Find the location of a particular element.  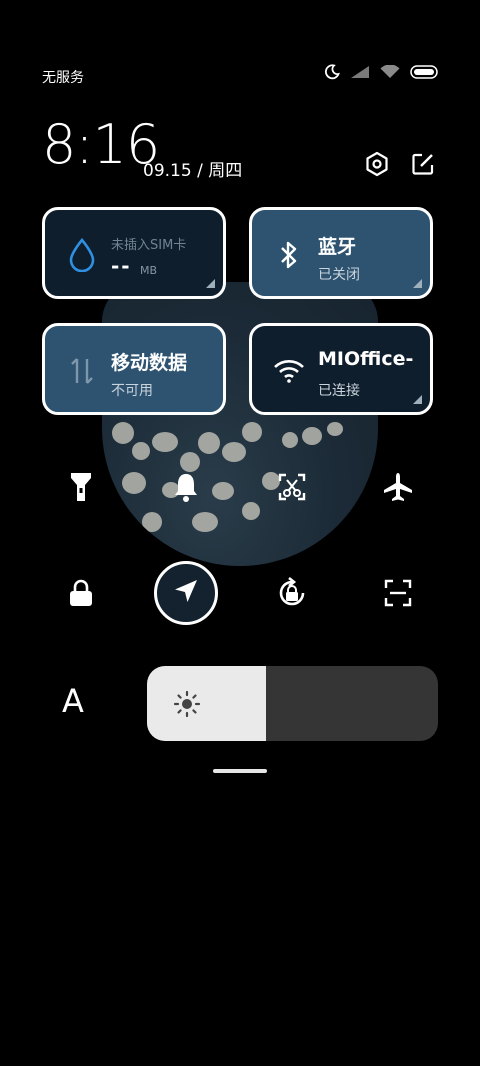

airplane-icon is located at coordinates (398, 487).